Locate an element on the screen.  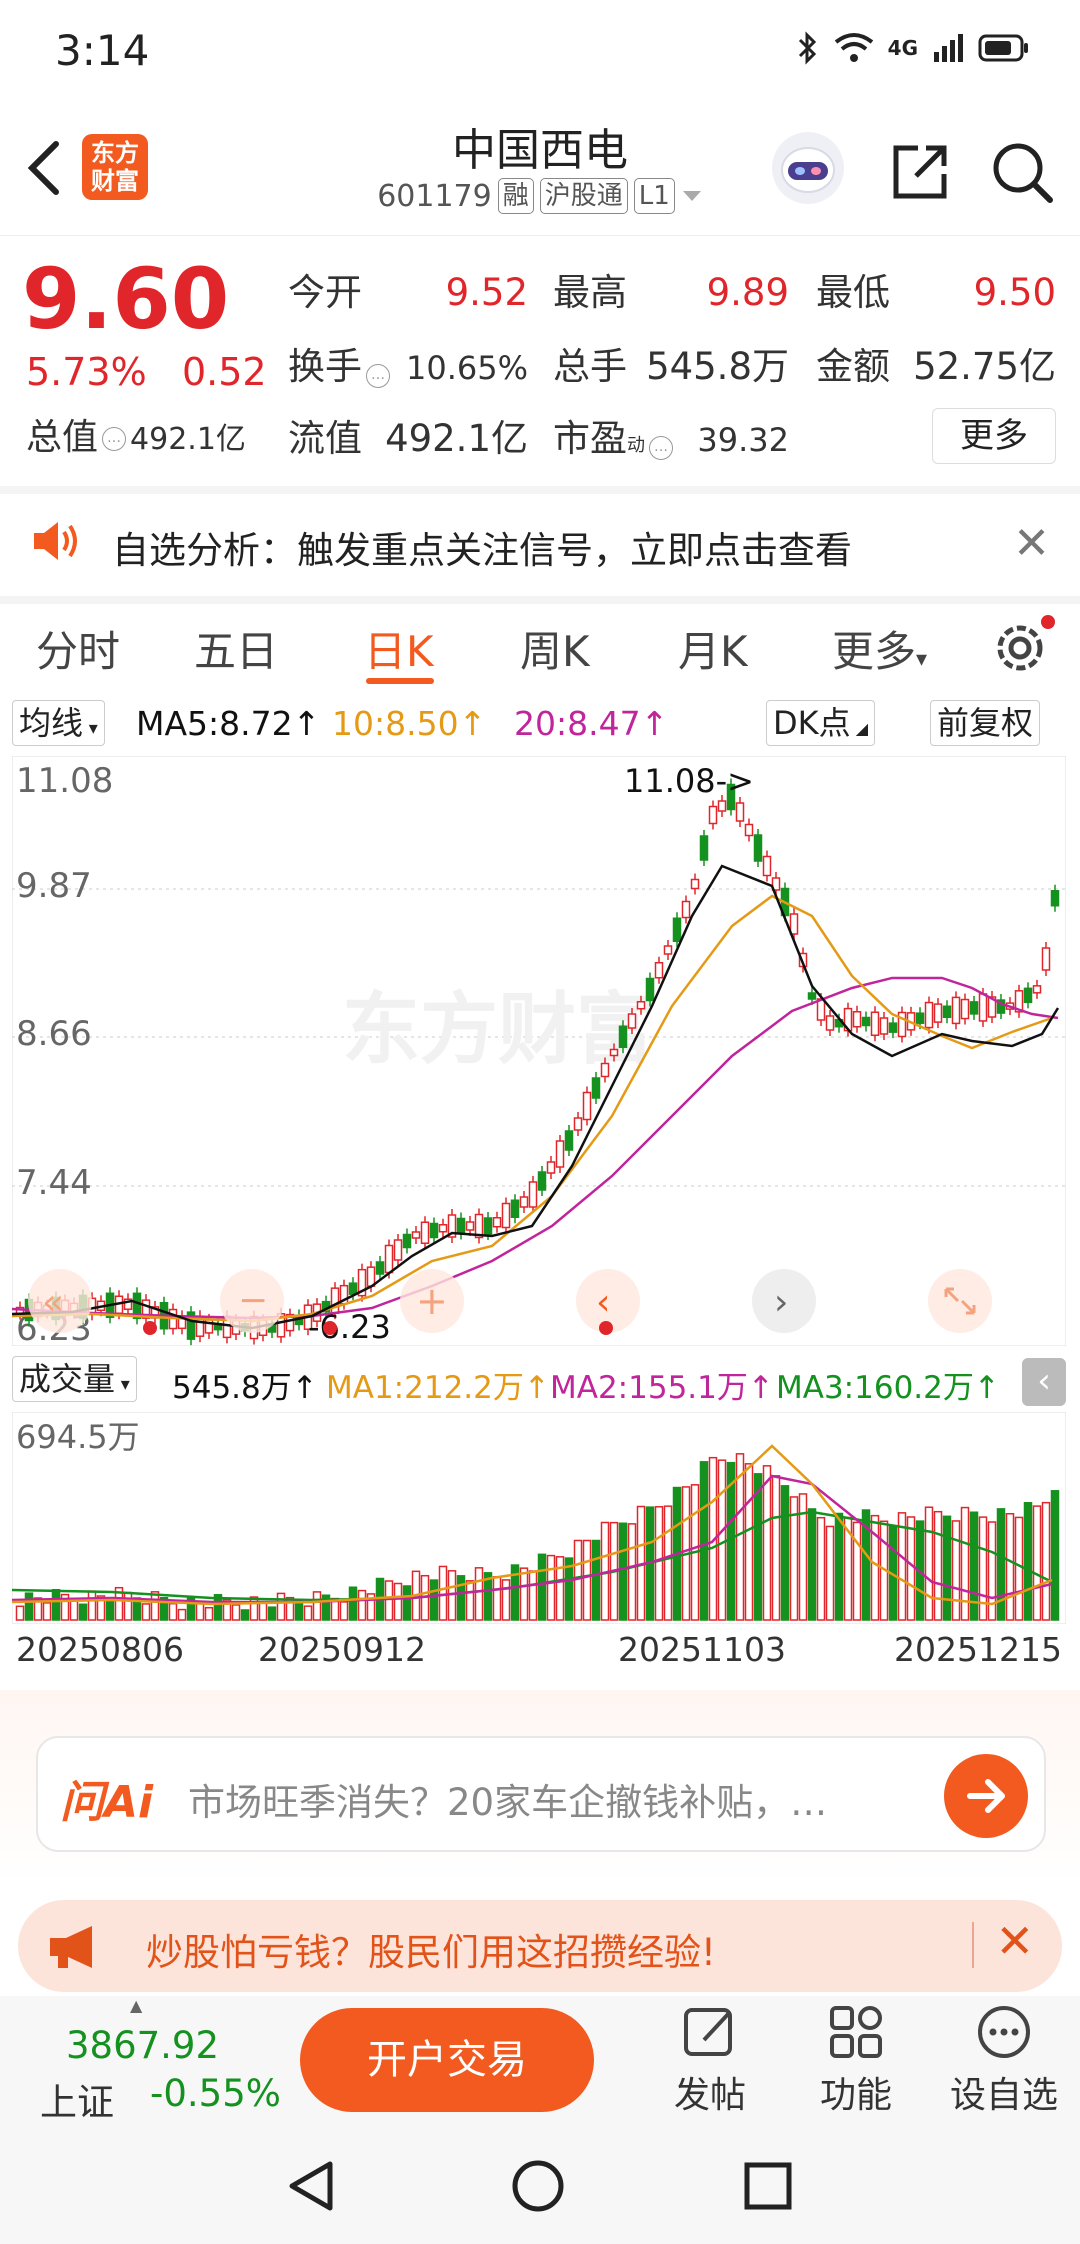
tab-monthly-k: 月K is located at coordinates (713, 648).